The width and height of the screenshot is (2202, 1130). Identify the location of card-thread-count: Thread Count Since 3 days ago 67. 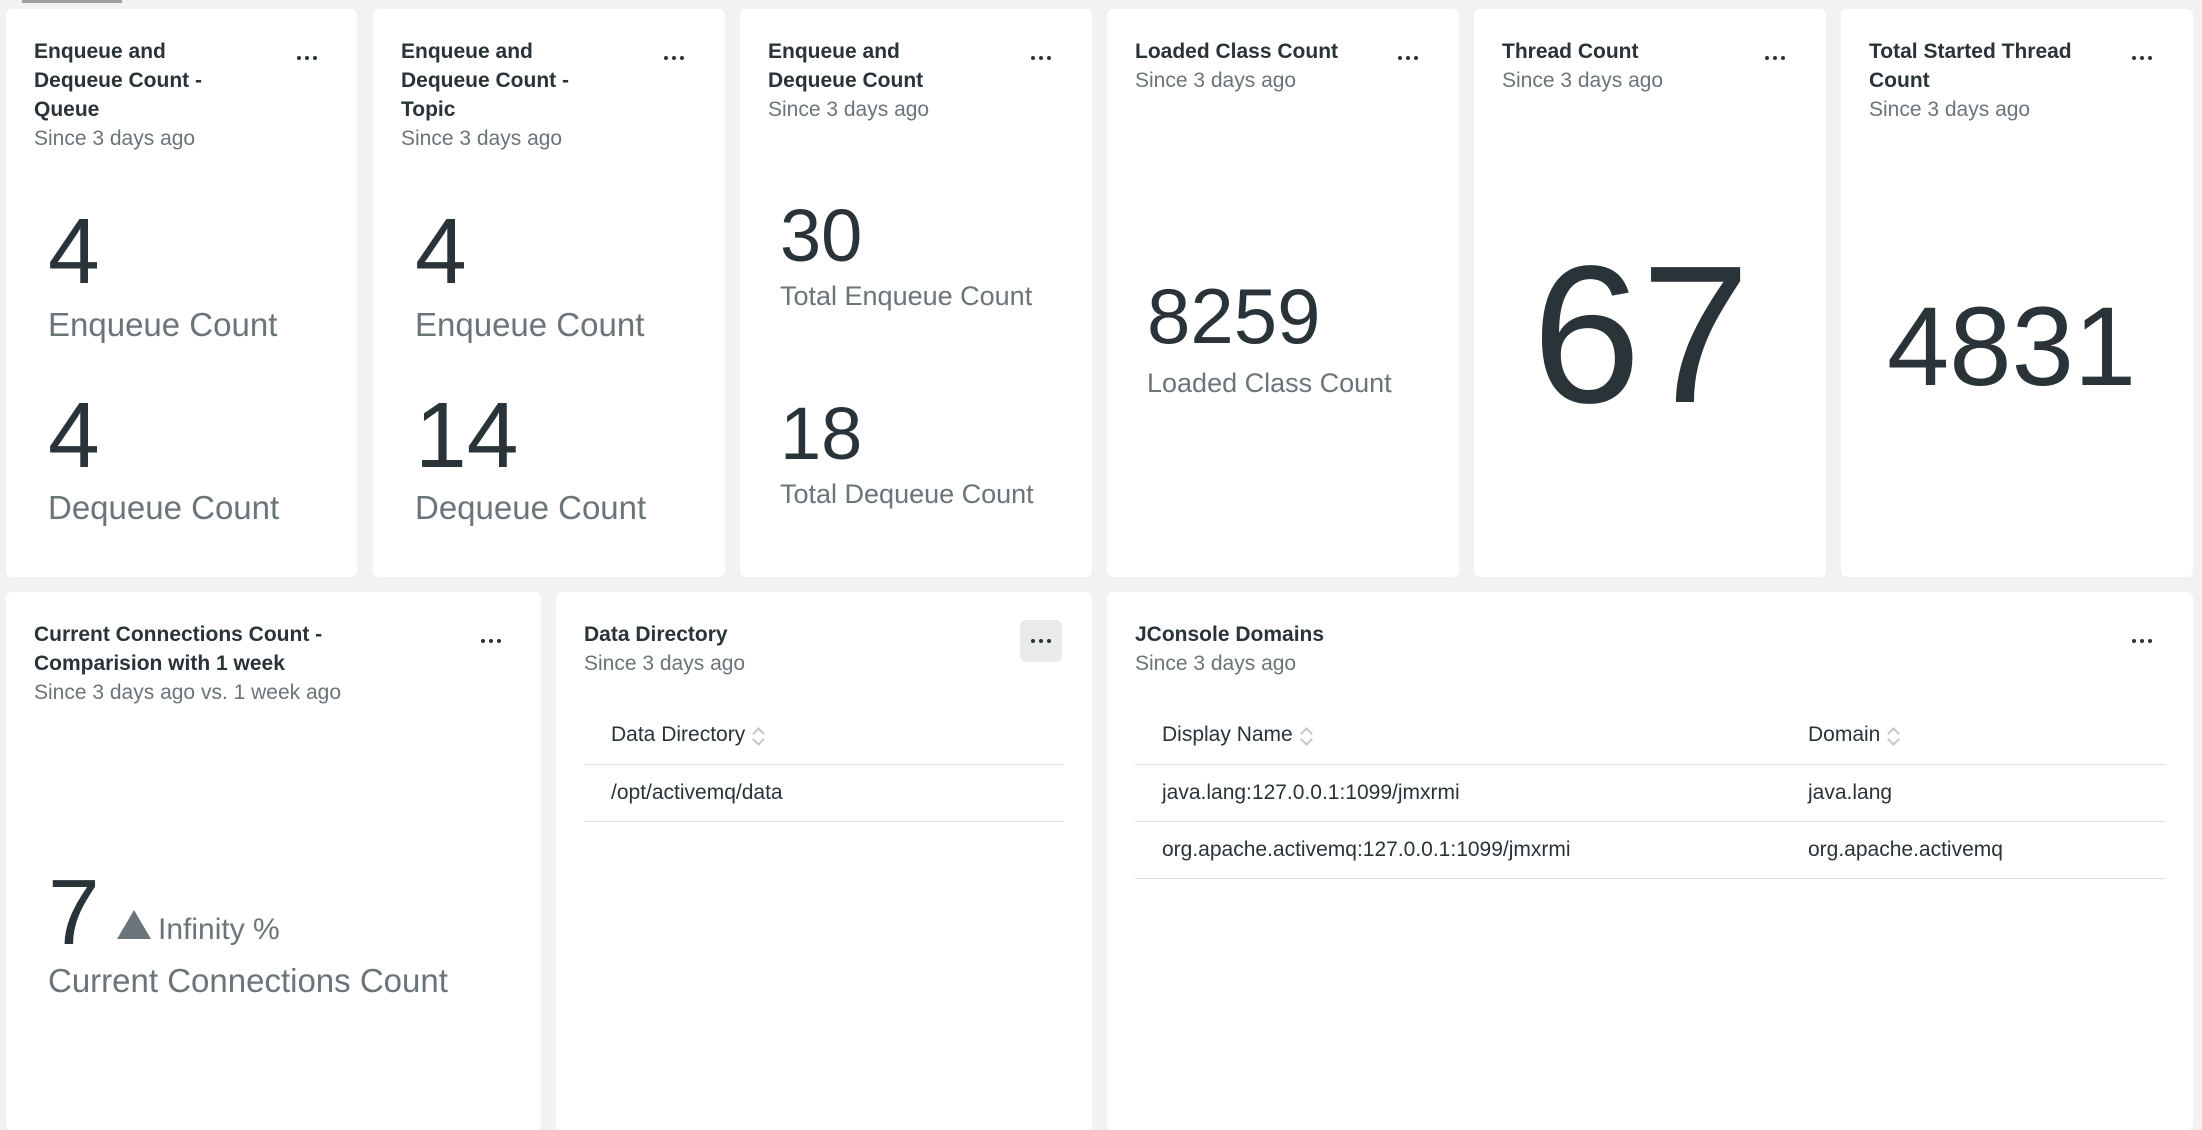
(1650, 293).